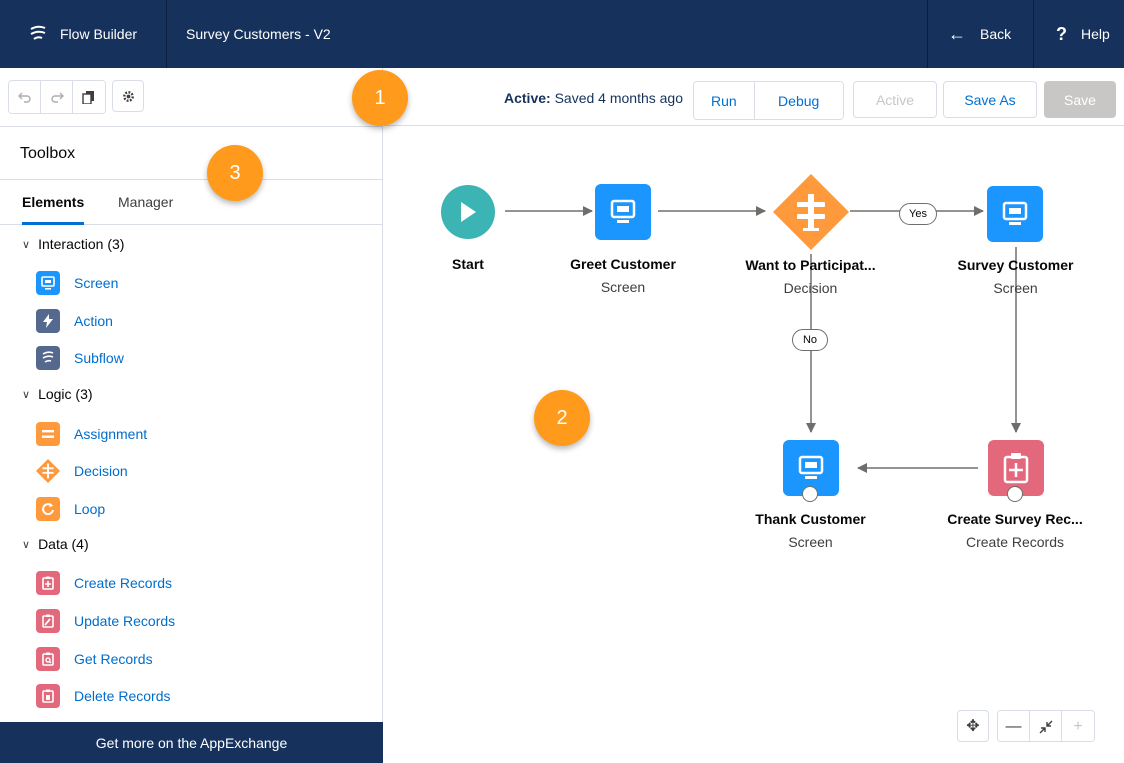  I want to click on sidebar-toolbar, so click(76, 97).